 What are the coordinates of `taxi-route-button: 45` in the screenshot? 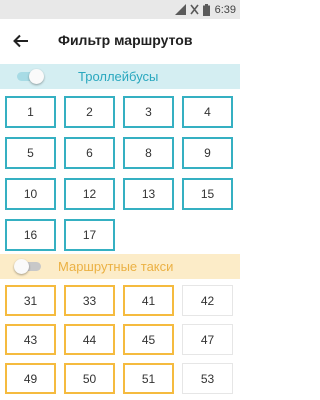 It's located at (148, 339).